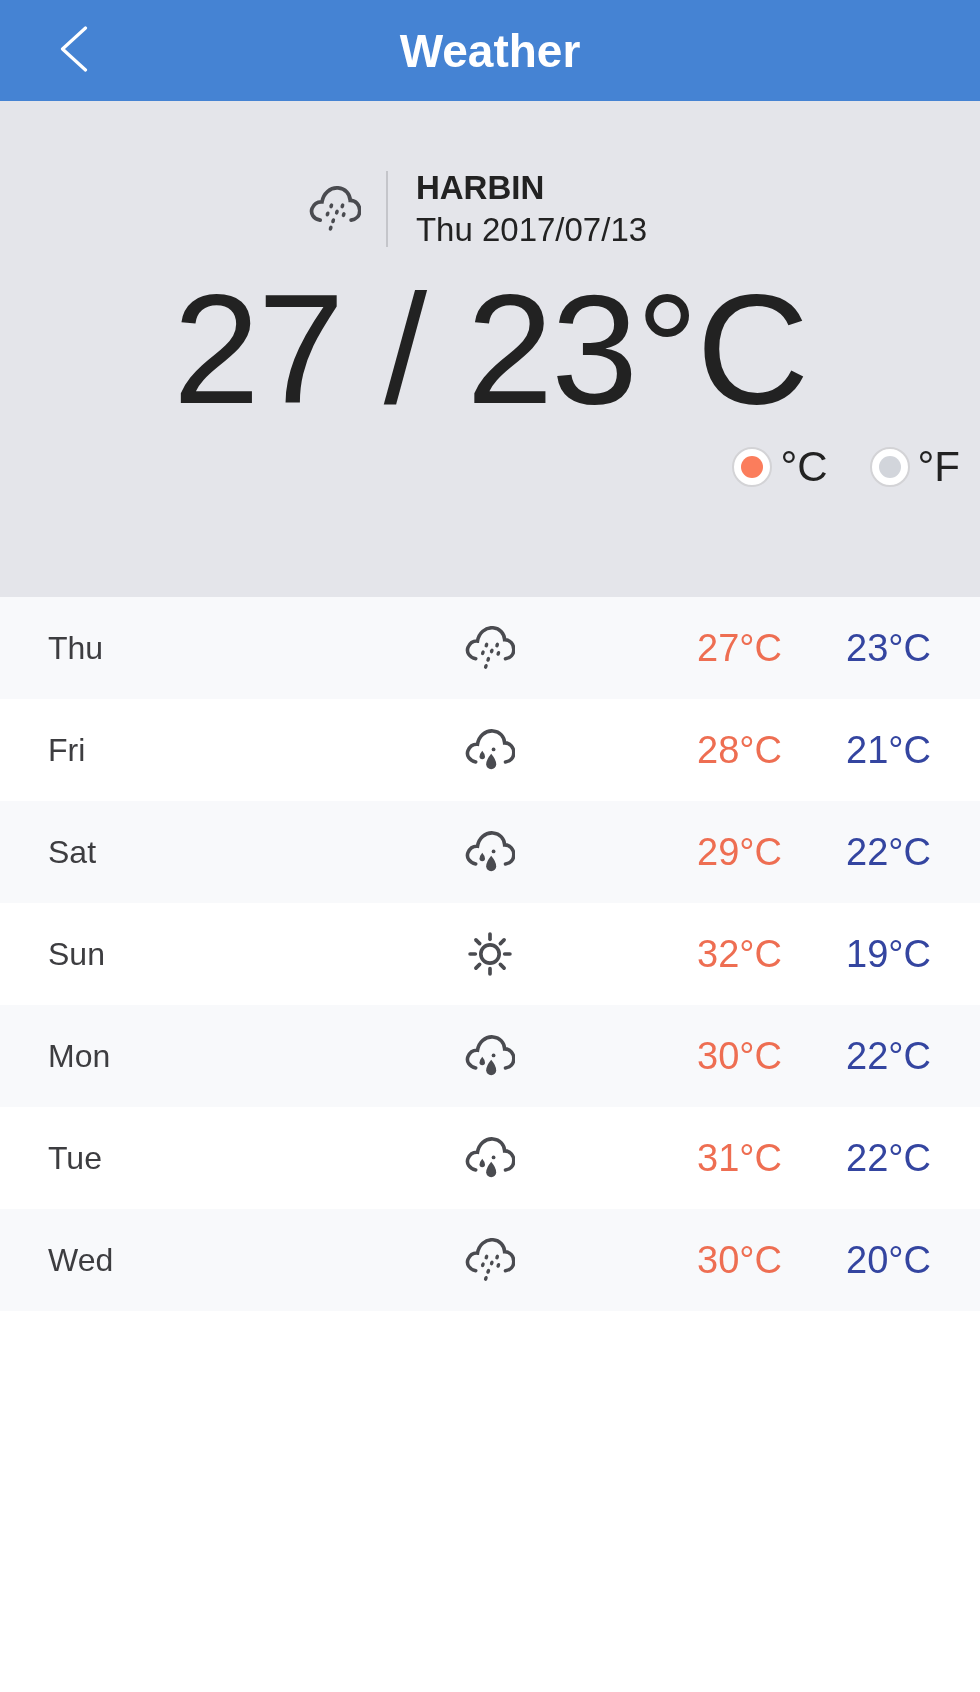 The width and height of the screenshot is (980, 1692). What do you see at coordinates (490, 349) in the screenshot?
I see `temperature-reading: 27 / 23°C` at bounding box center [490, 349].